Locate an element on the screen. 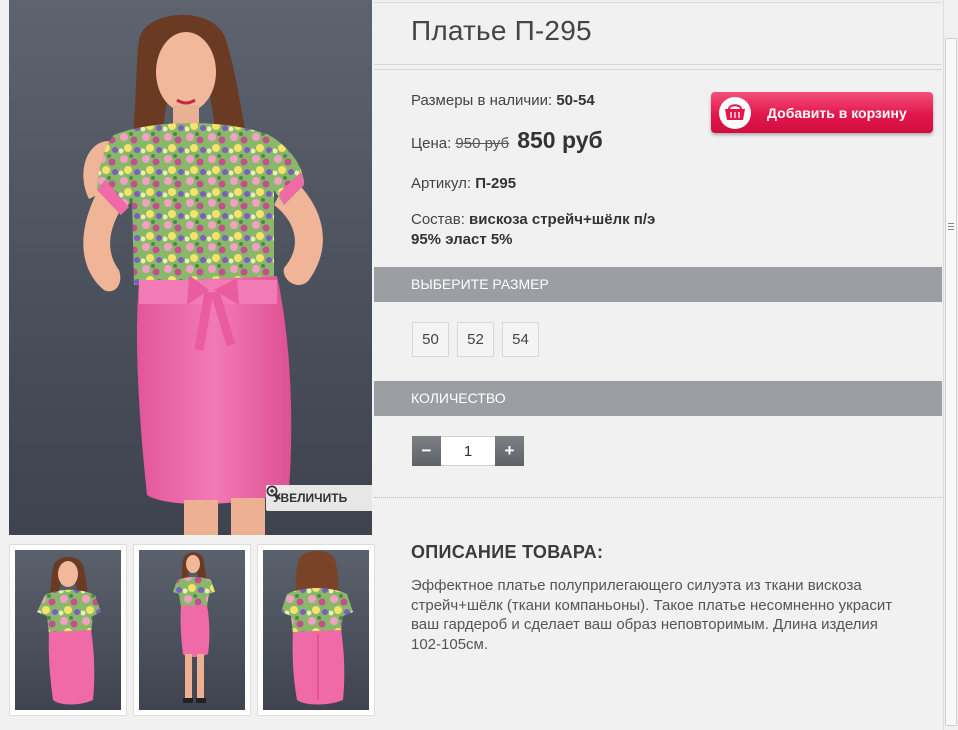 The image size is (958, 730). sizes-label: Размеры в наличии: is located at coordinates (482, 100).